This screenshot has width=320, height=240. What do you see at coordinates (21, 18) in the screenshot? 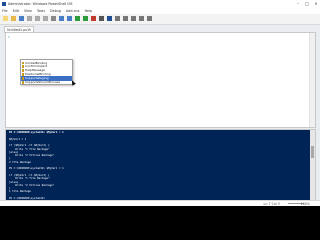
I see `save-icon` at bounding box center [21, 18].